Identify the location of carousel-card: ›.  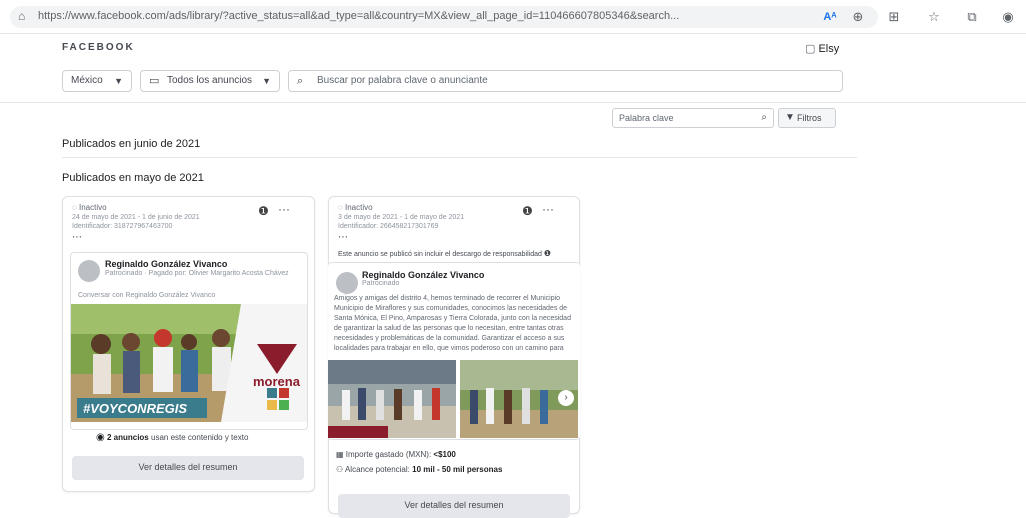
(519, 399).